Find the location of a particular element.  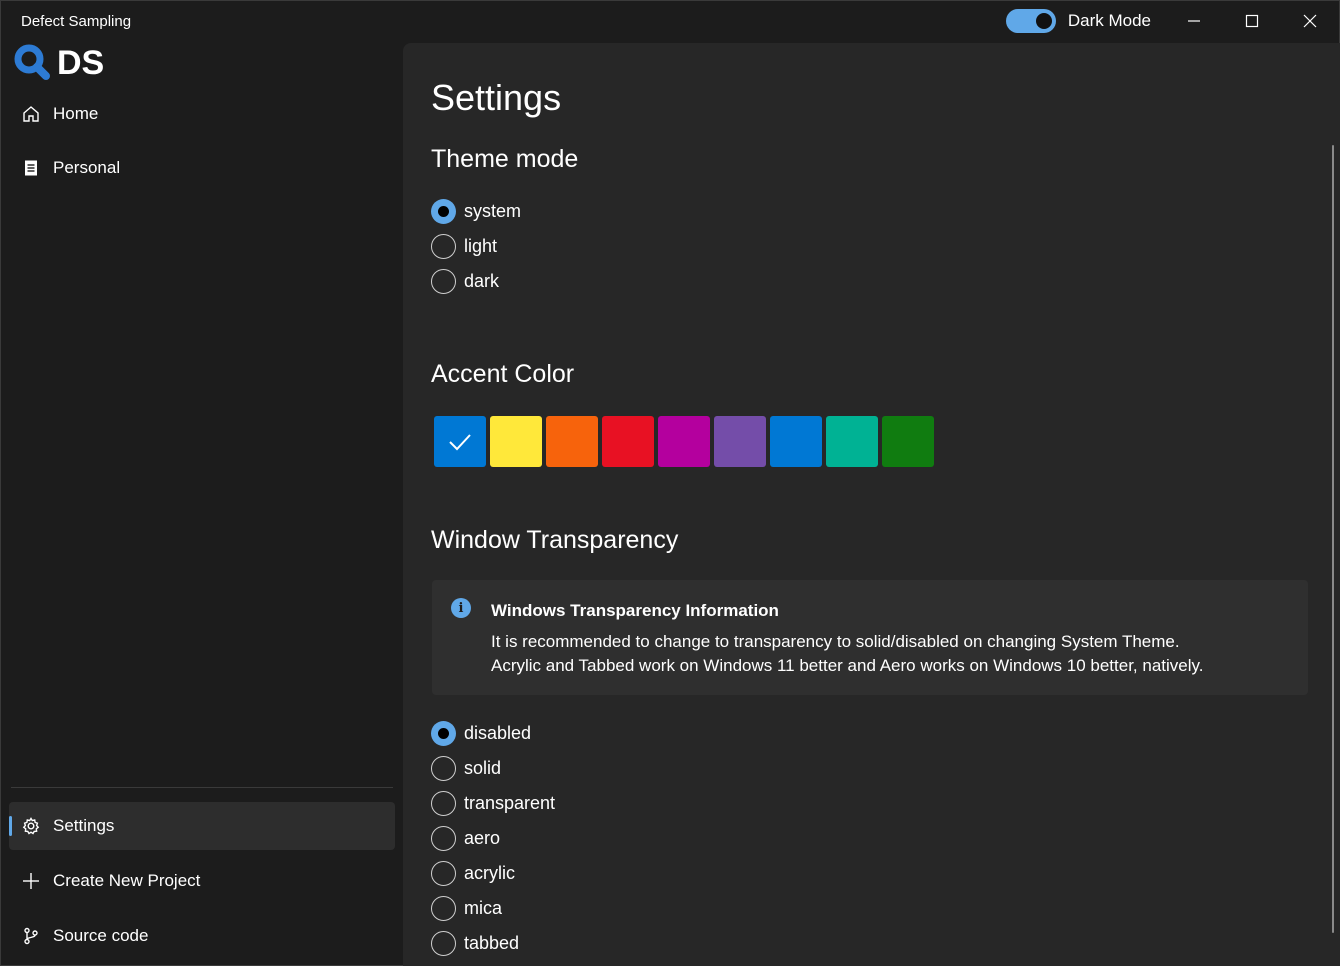

close-button is located at coordinates (1310, 21).